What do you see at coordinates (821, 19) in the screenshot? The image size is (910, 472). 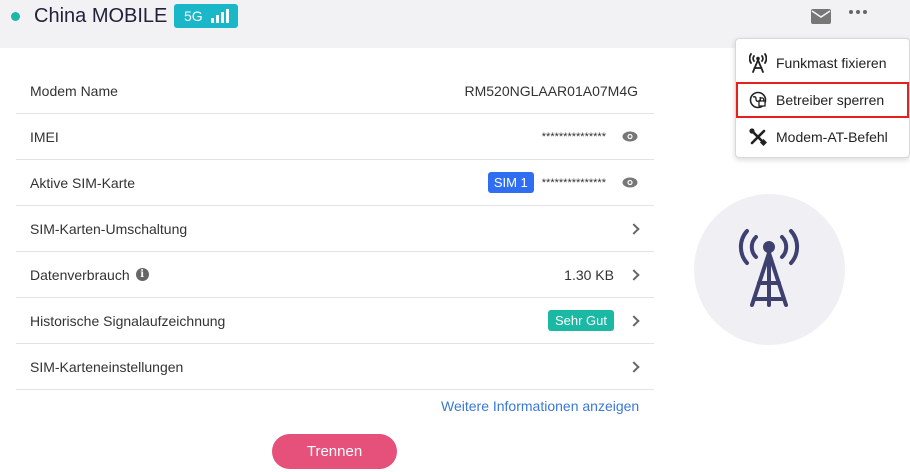 I see `mail-icon` at bounding box center [821, 19].